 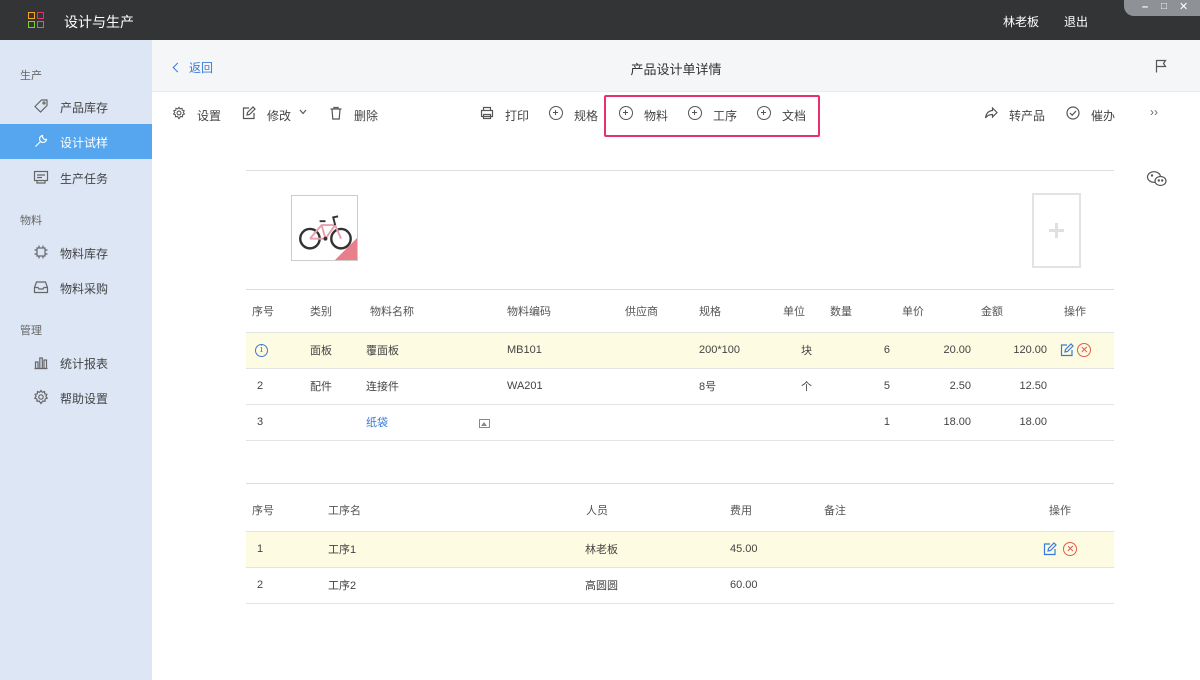 What do you see at coordinates (558, 422) in the screenshot?
I see `material-code` at bounding box center [558, 422].